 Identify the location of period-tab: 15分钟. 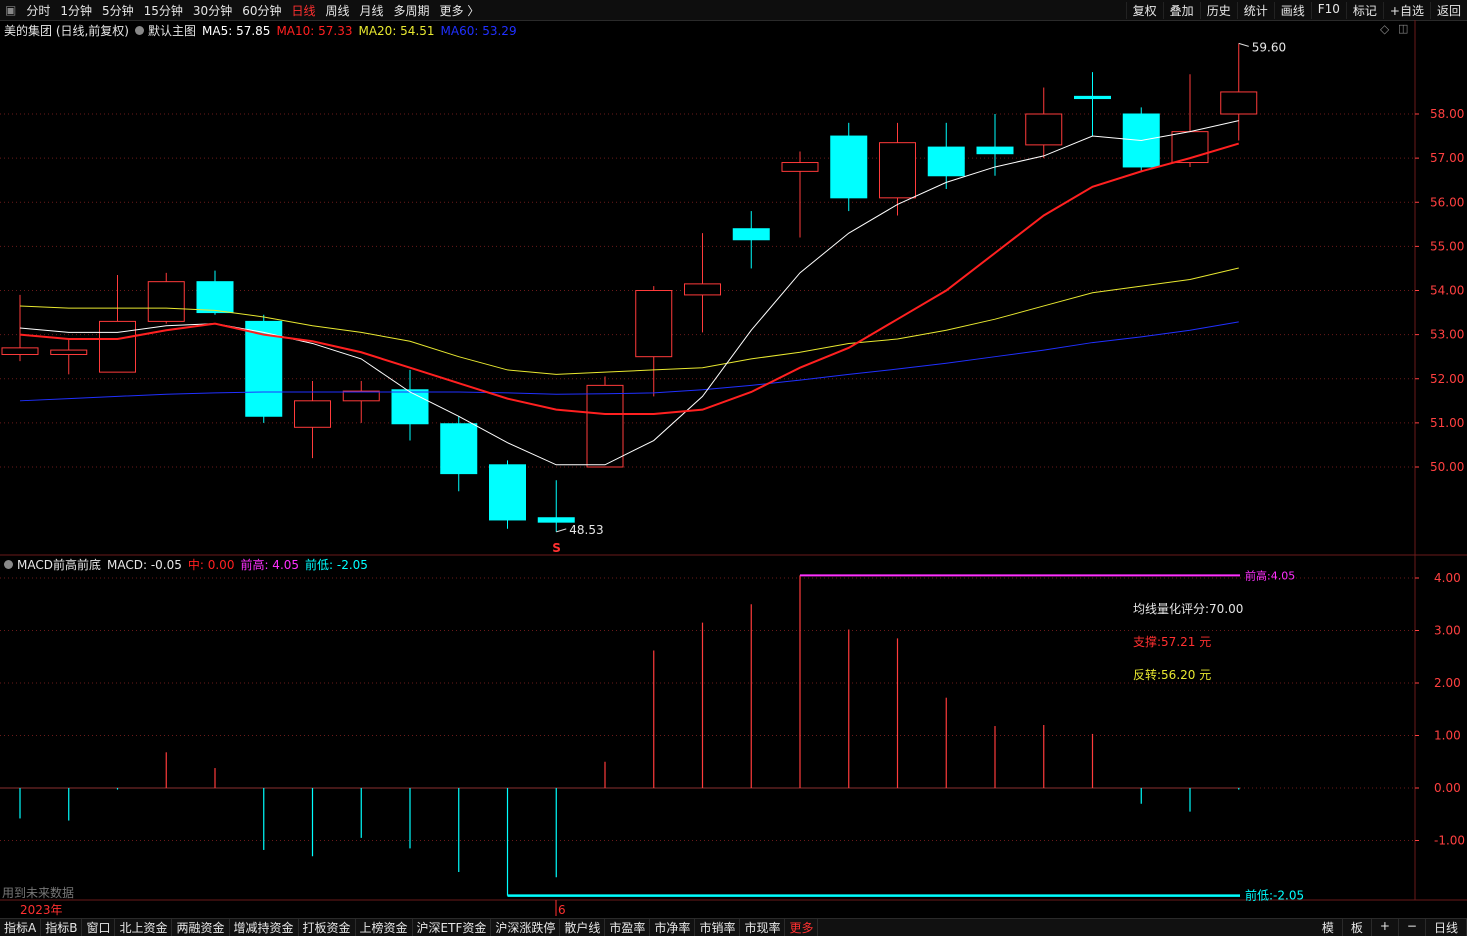
(163, 10).